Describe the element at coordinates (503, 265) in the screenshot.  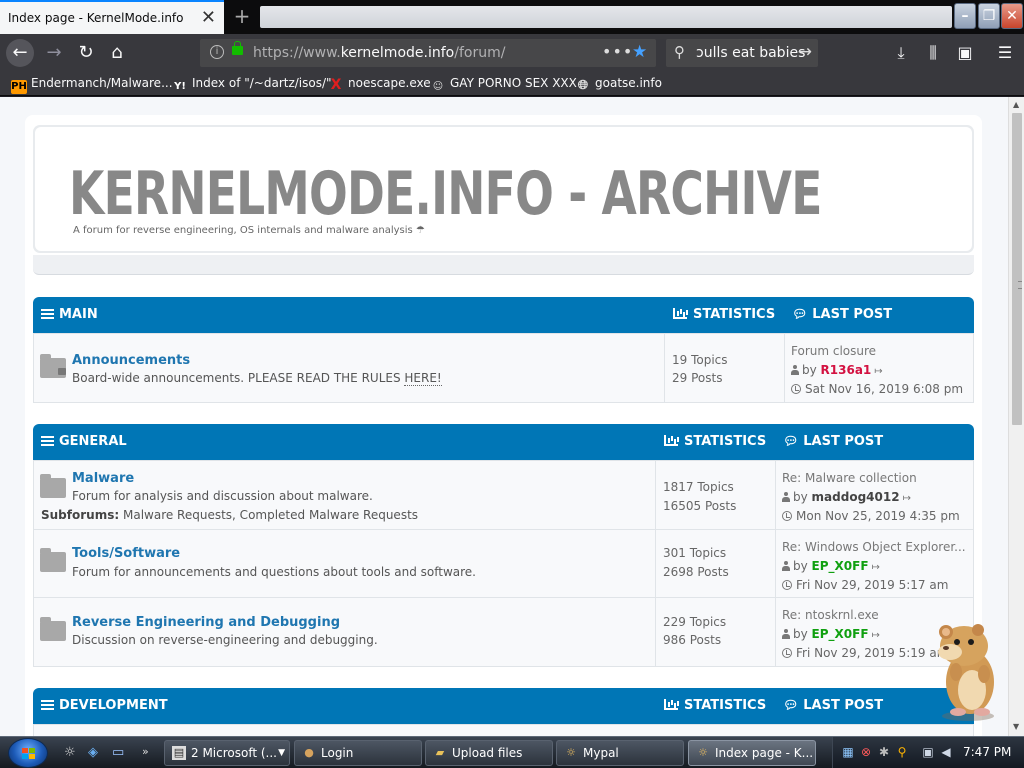
I see `breadcrumb-bar` at that location.